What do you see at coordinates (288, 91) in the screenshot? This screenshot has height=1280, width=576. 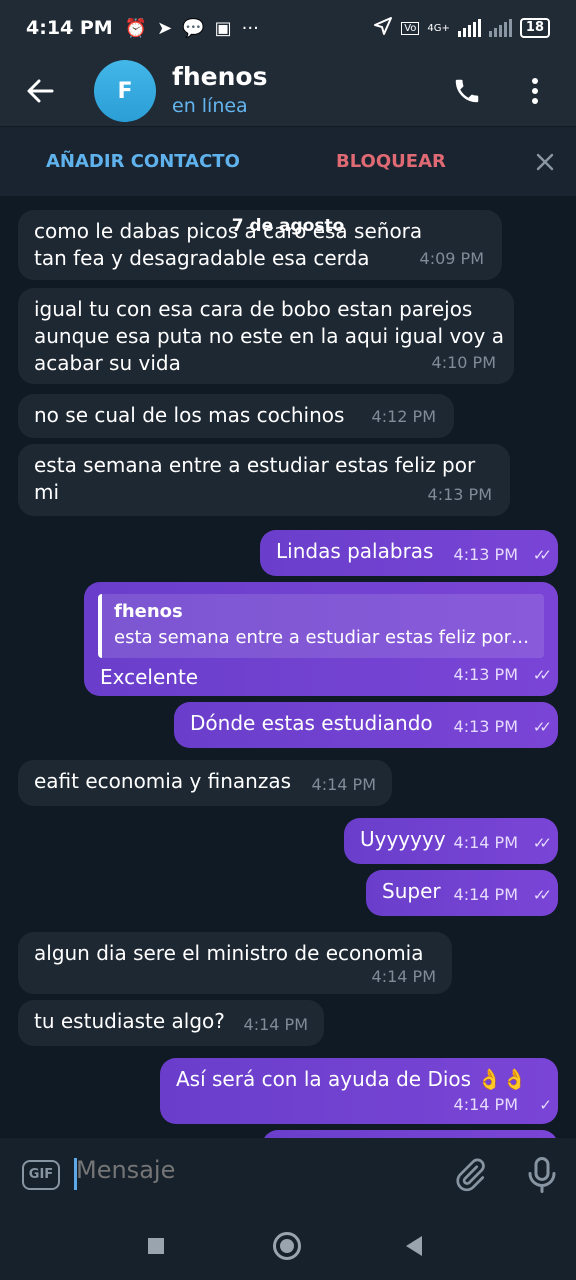 I see `chat-header: F fhenos en línea` at bounding box center [288, 91].